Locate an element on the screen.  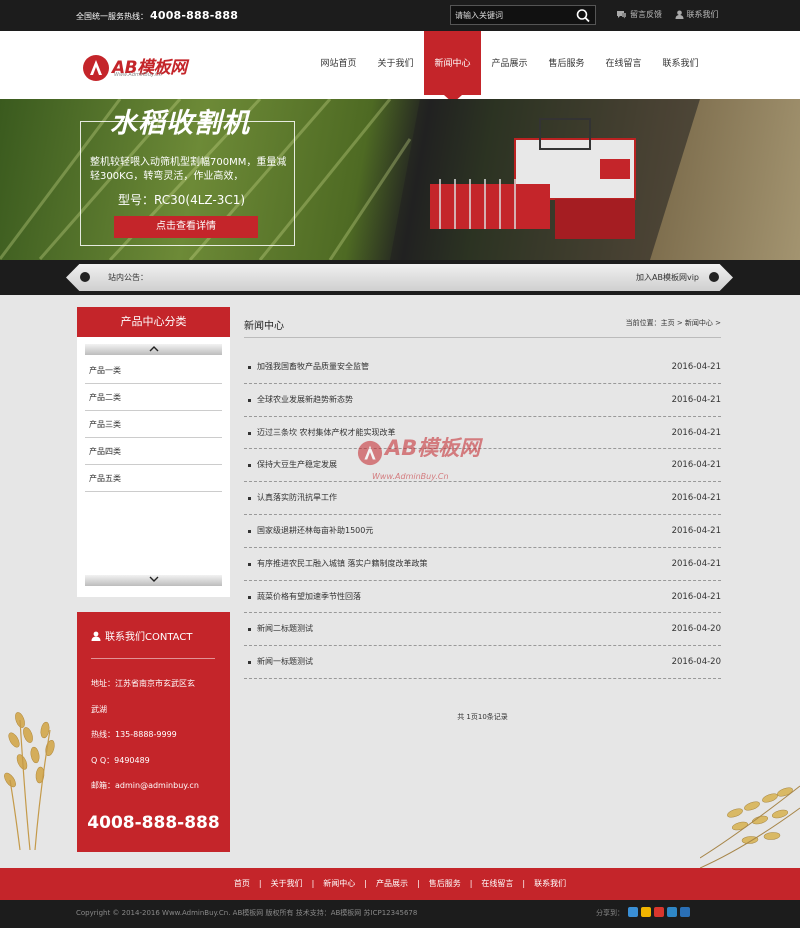
nav-item-4: 产品展示 is located at coordinates (509, 65).